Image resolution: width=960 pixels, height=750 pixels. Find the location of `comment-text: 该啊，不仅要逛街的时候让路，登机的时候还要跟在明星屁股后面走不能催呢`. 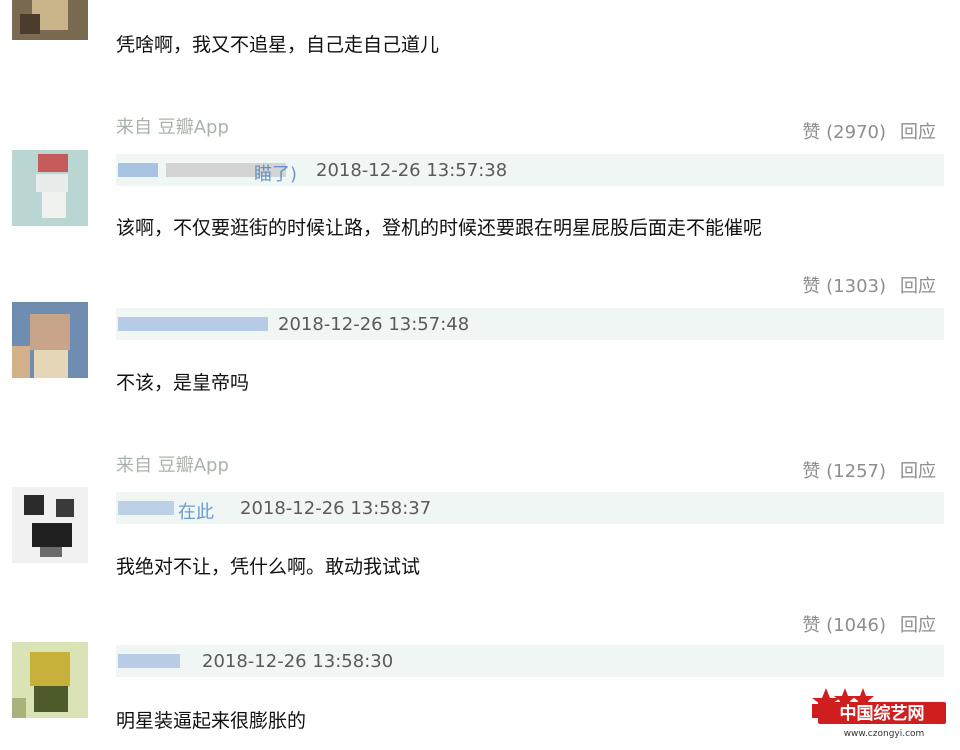

comment-text: 该啊，不仅要逛街的时候让路，登机的时候还要跟在明星屁股后面走不能催呢 is located at coordinates (439, 228).